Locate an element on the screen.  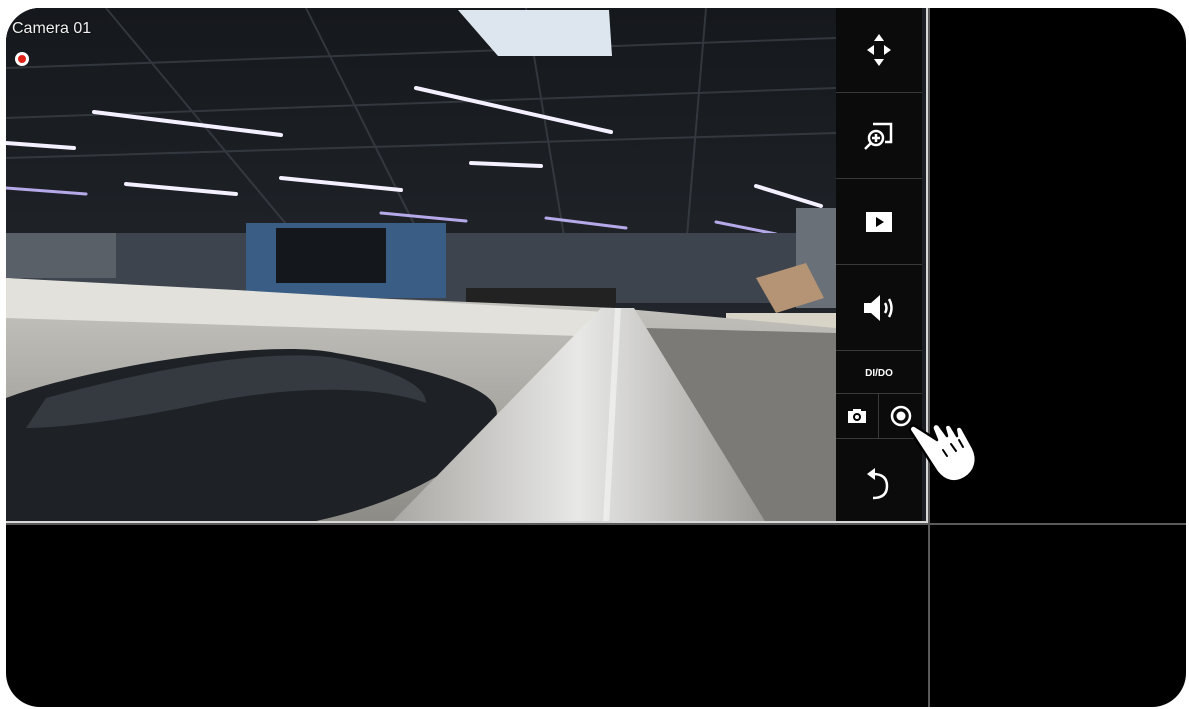
digital-zoom-button is located at coordinates (879, 136).